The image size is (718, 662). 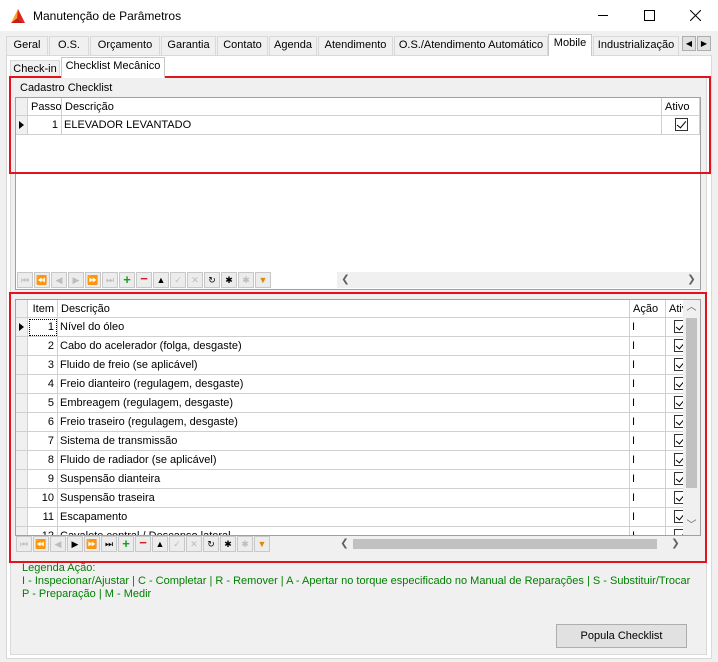 I want to click on tab-agenda: Agenda, so click(x=293, y=45).